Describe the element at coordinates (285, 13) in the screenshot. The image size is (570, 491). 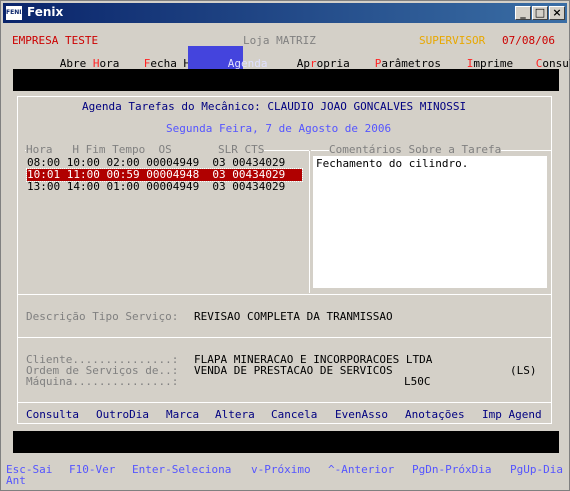
I see `title-bar: FENIX Fenix _ □ ×` at that location.